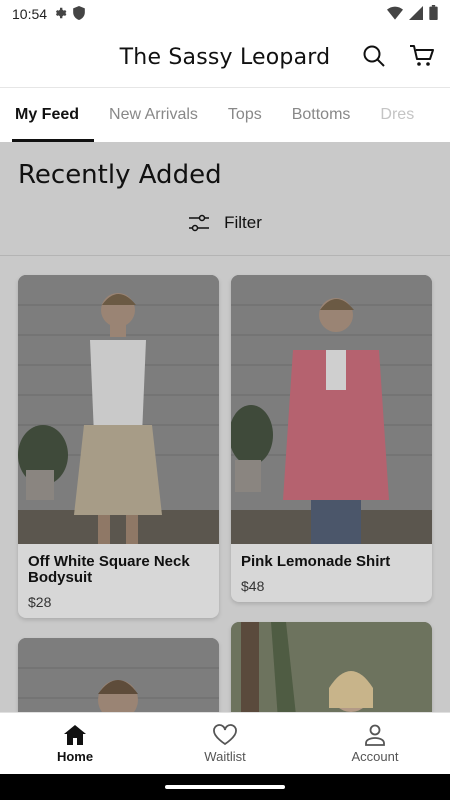 The height and width of the screenshot is (800, 450). What do you see at coordinates (375, 756) in the screenshot?
I see `nav-account-label: Account` at bounding box center [375, 756].